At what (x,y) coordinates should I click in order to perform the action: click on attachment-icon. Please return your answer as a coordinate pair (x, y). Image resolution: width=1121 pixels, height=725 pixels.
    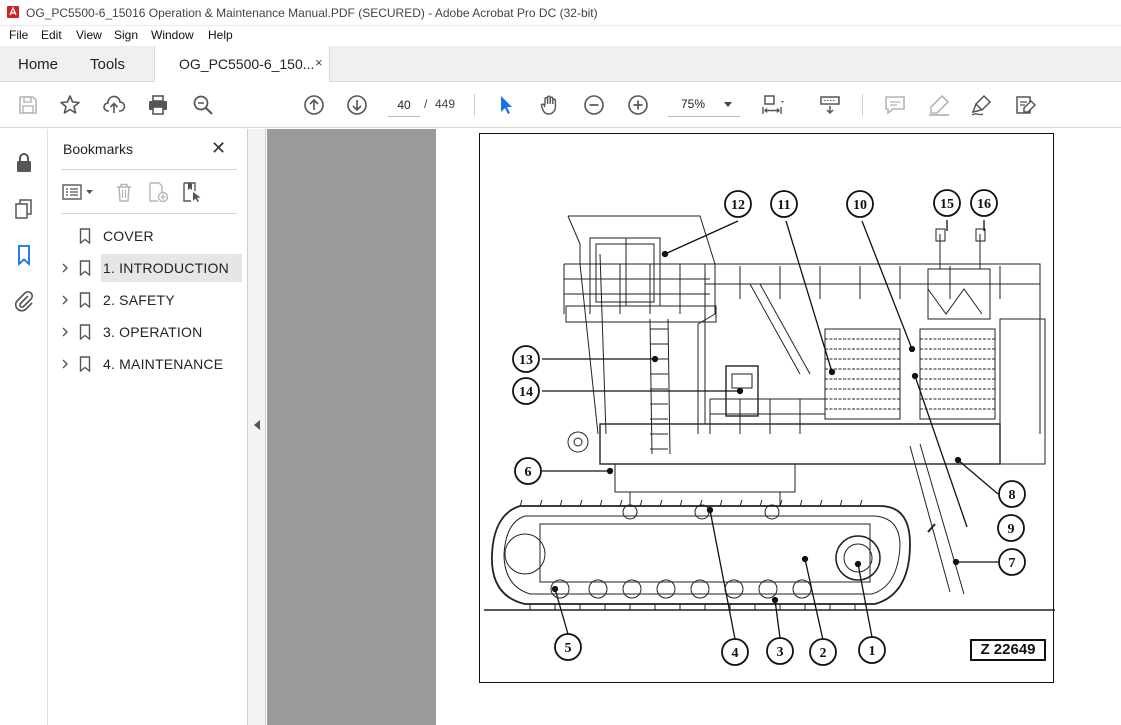
    Looking at the image, I should click on (24, 301).